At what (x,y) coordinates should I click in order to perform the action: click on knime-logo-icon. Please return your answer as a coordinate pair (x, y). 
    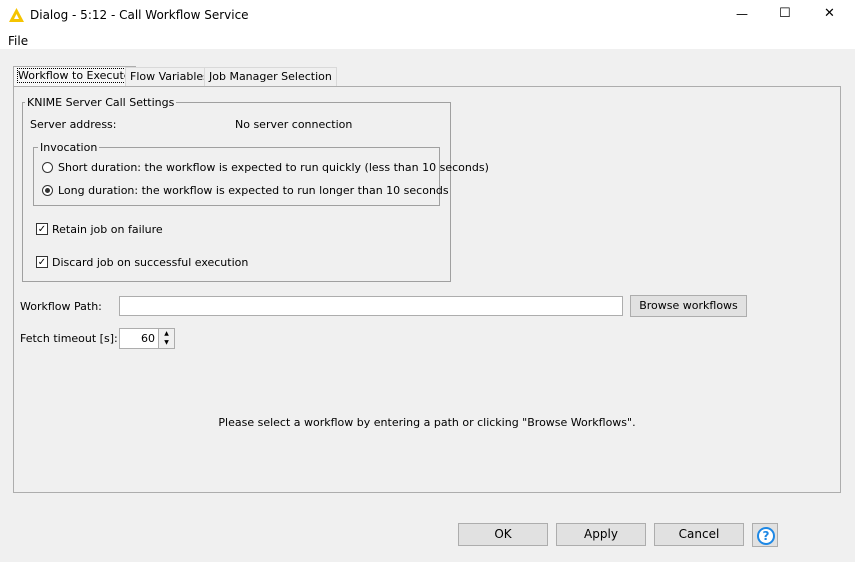
    Looking at the image, I should click on (16, 15).